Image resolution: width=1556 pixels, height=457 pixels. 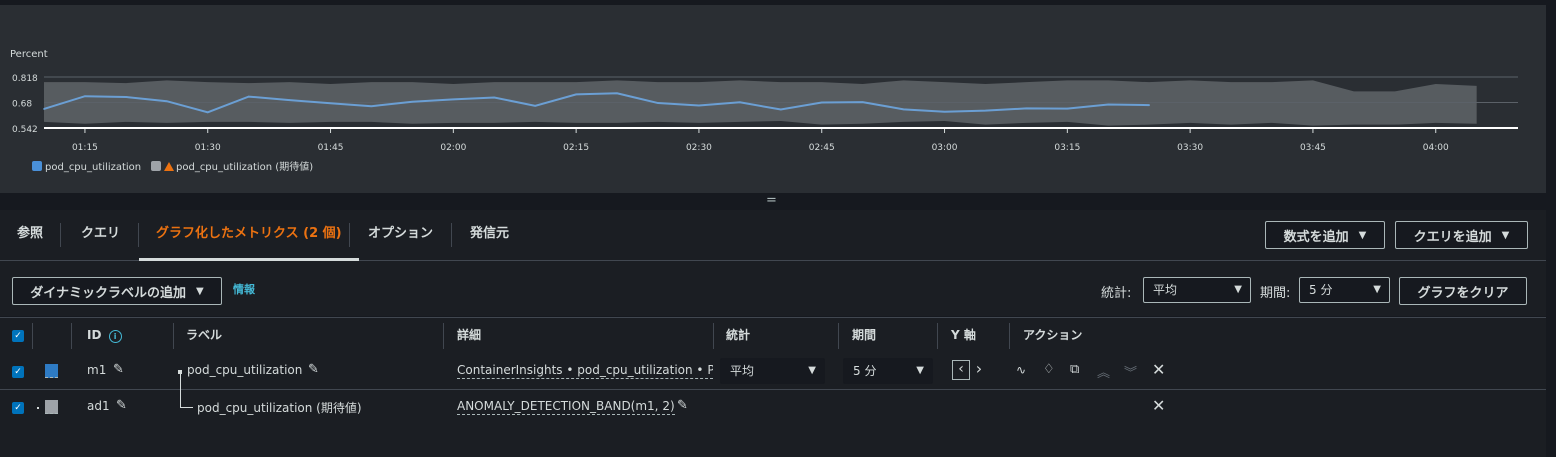 I want to click on move-up-icon: ︽, so click(x=1103, y=371).